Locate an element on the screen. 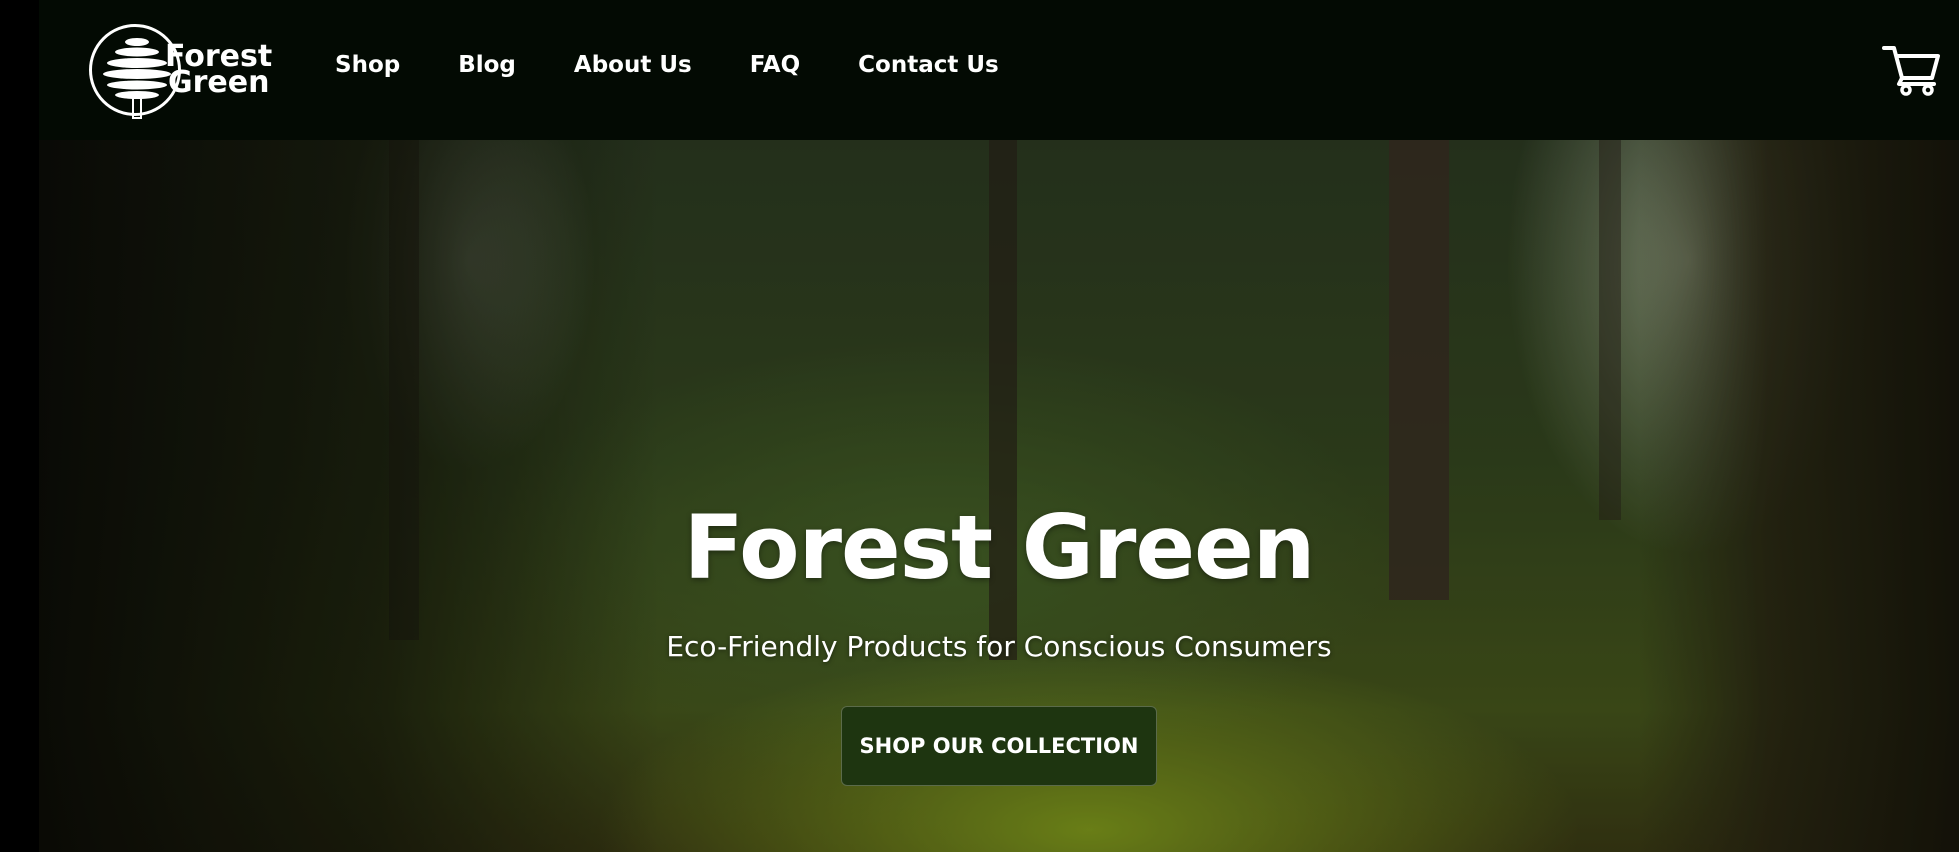 The image size is (1959, 852). nav-link-faq: FAQ is located at coordinates (775, 65).